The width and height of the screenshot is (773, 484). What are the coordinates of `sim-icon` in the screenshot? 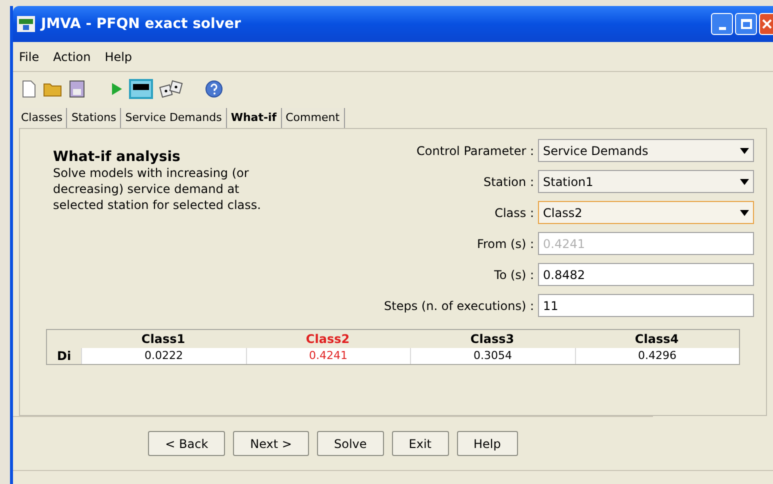 It's located at (141, 89).